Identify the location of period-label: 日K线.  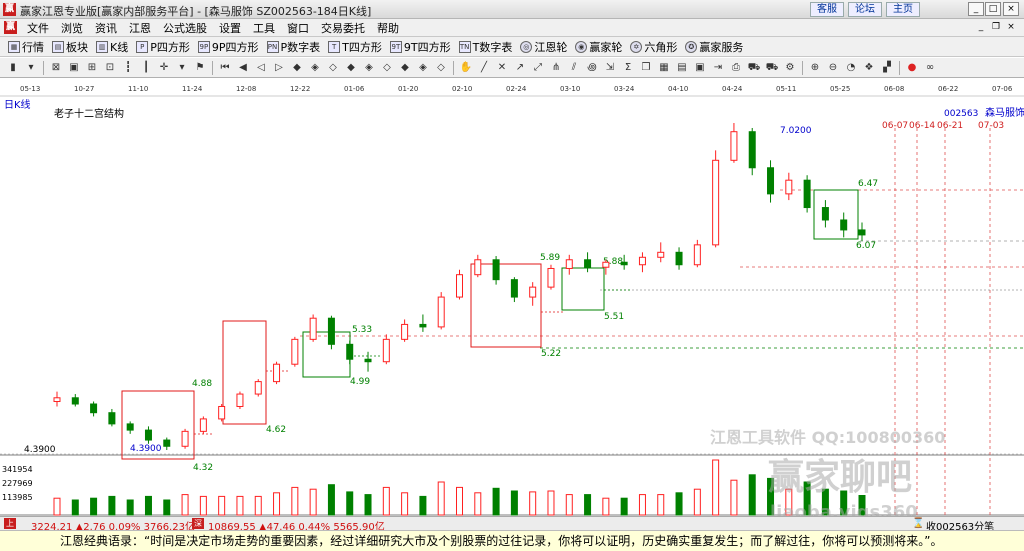
(17, 104).